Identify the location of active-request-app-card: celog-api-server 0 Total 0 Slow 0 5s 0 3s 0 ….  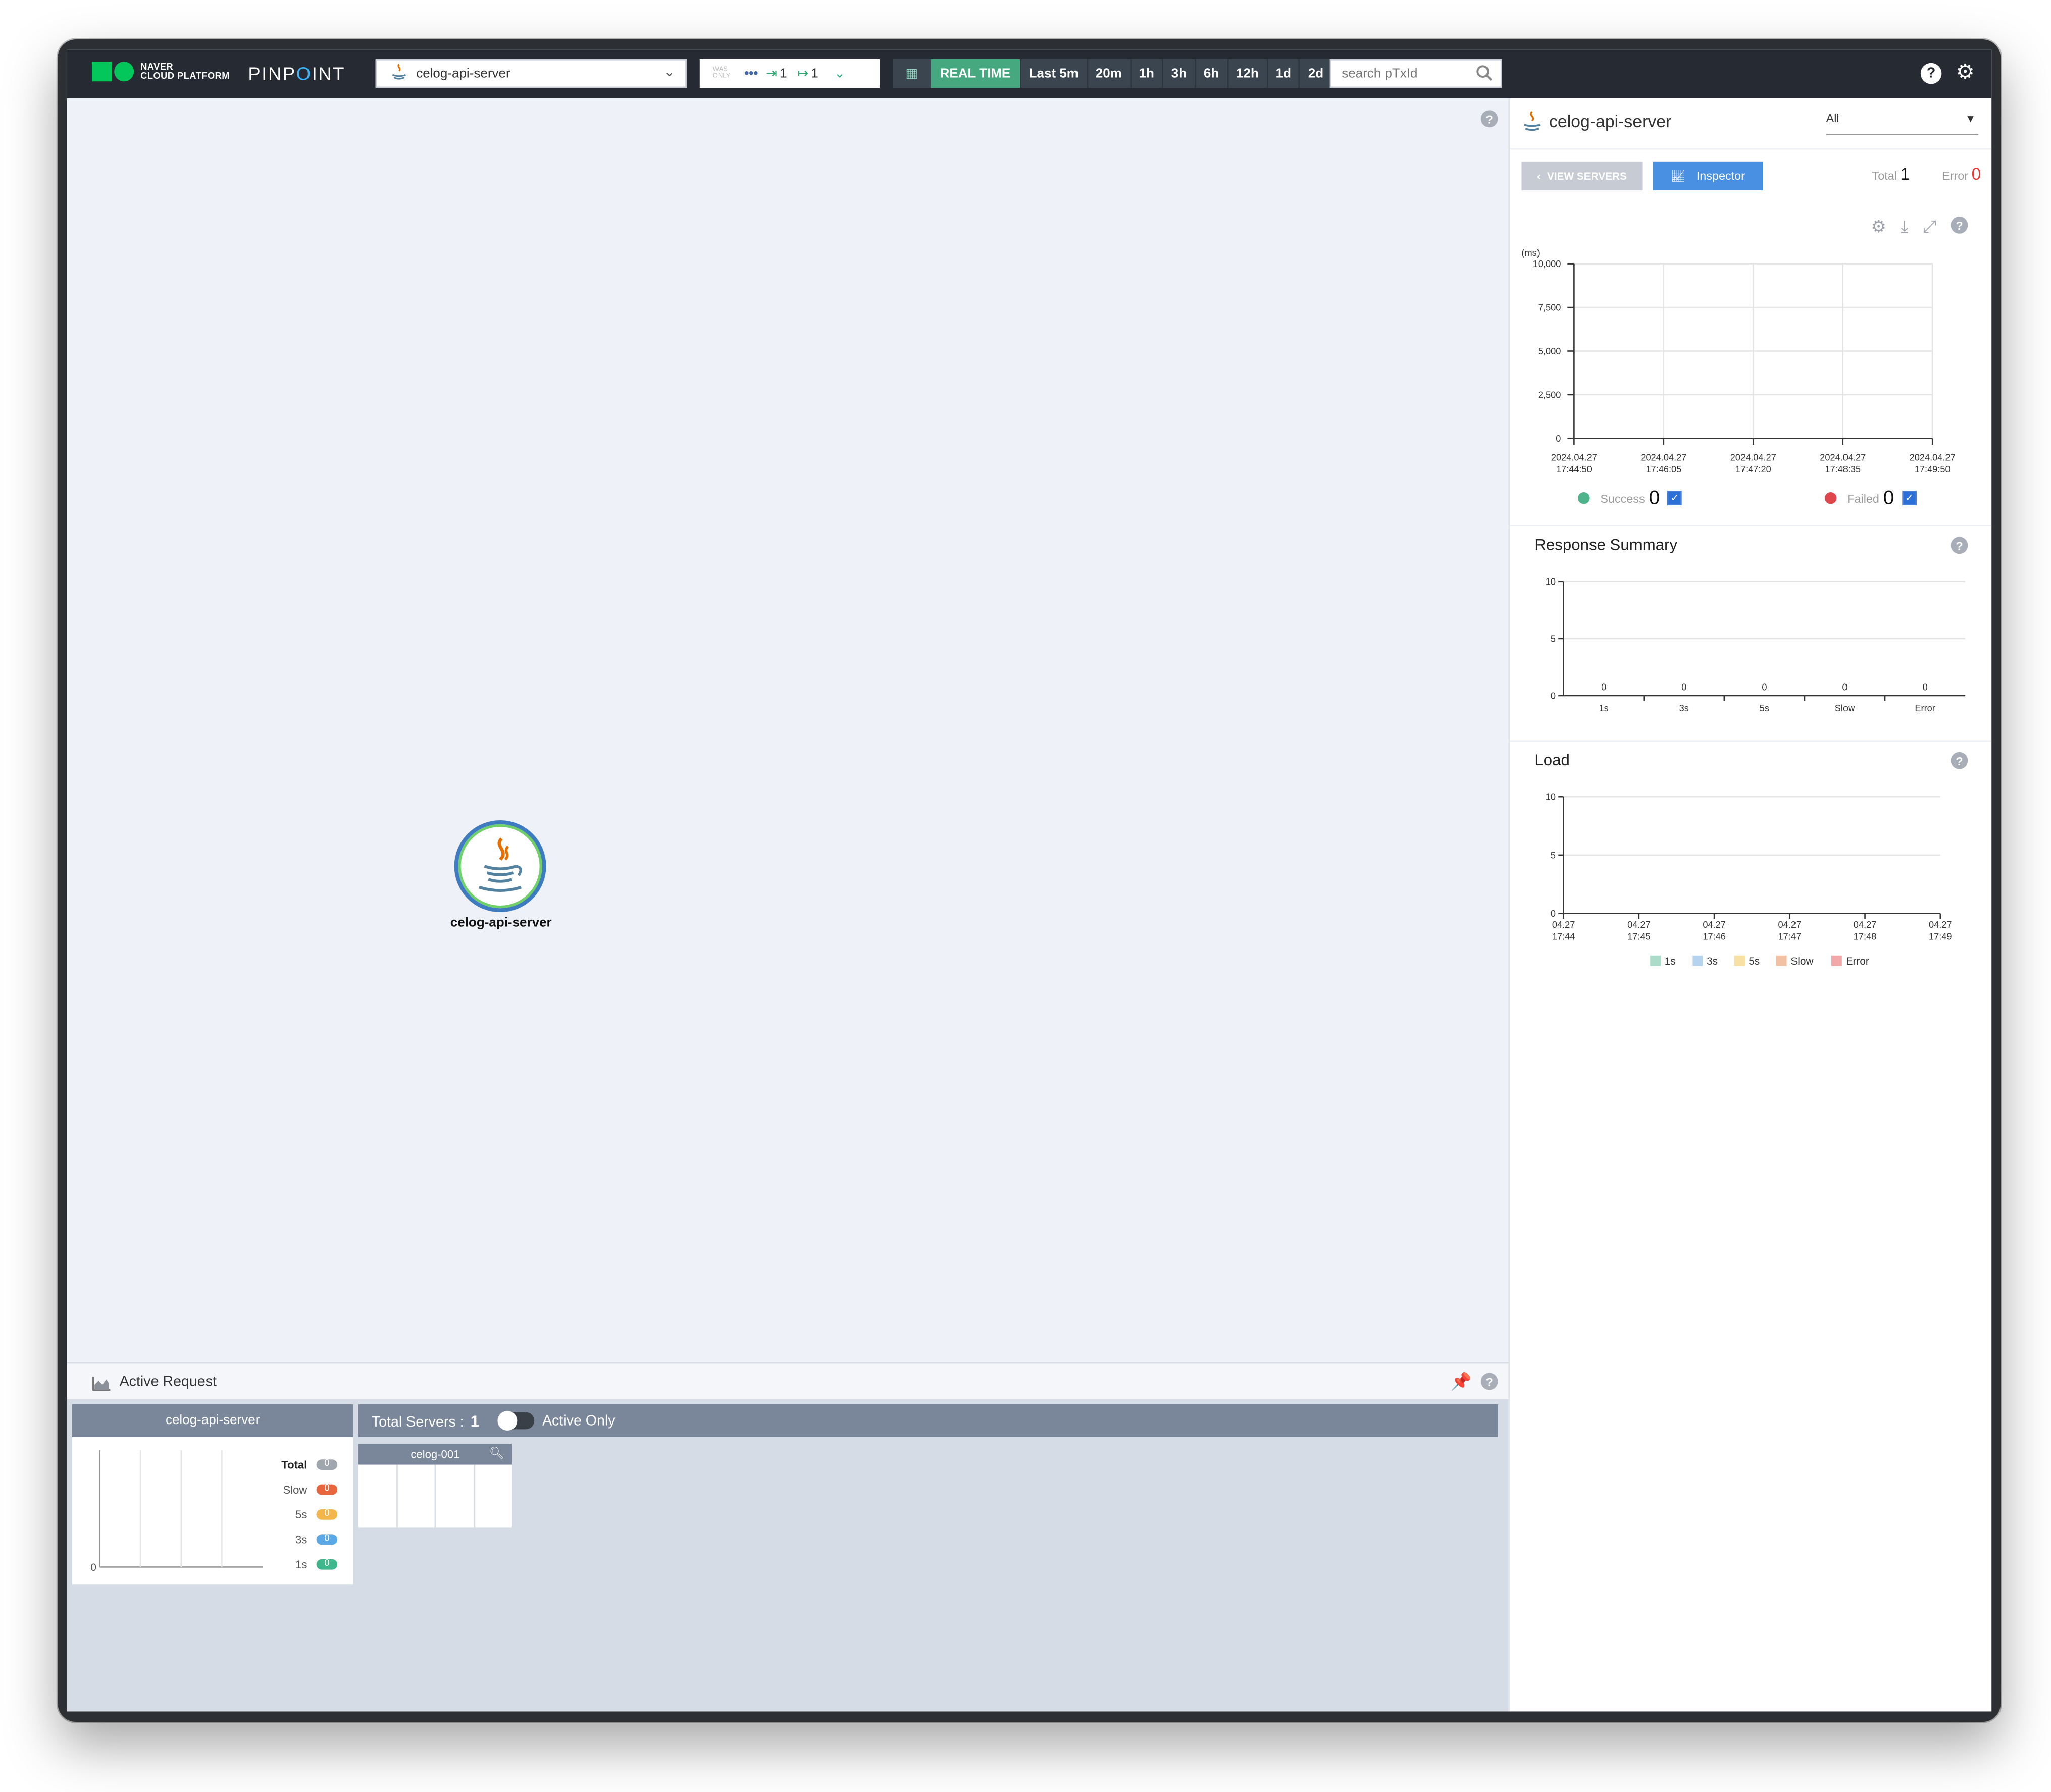
(212, 1494).